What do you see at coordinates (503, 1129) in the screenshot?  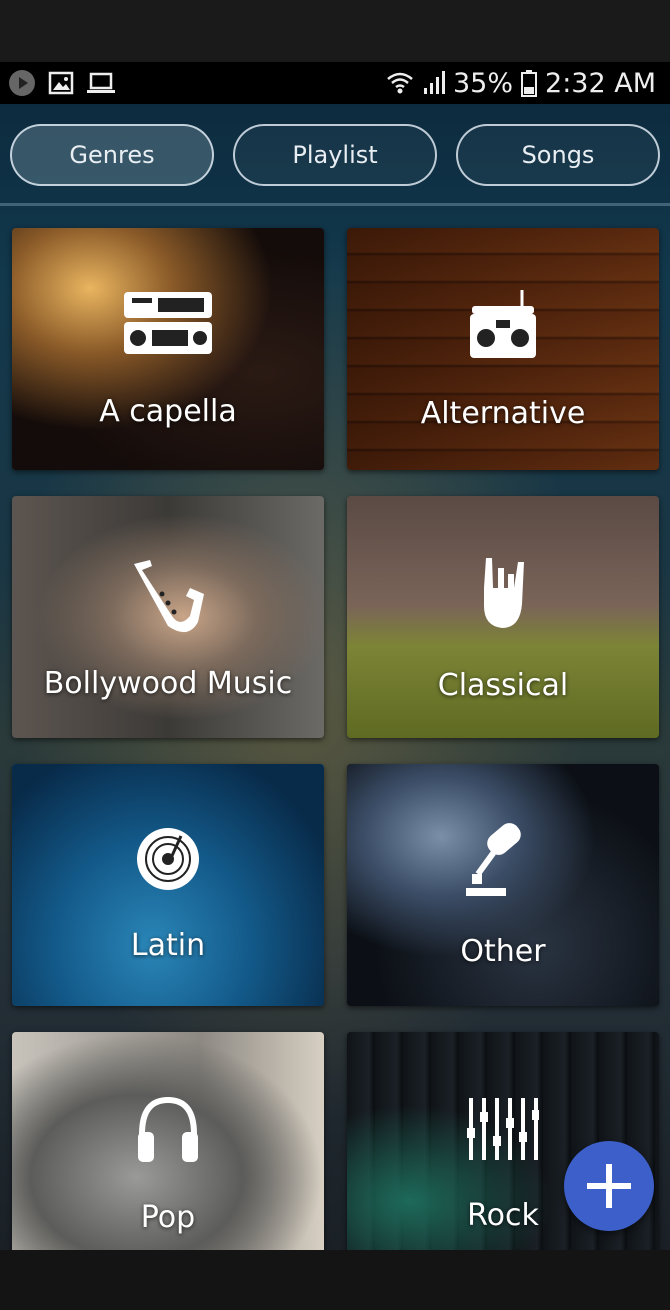 I see `equalizer-icon` at bounding box center [503, 1129].